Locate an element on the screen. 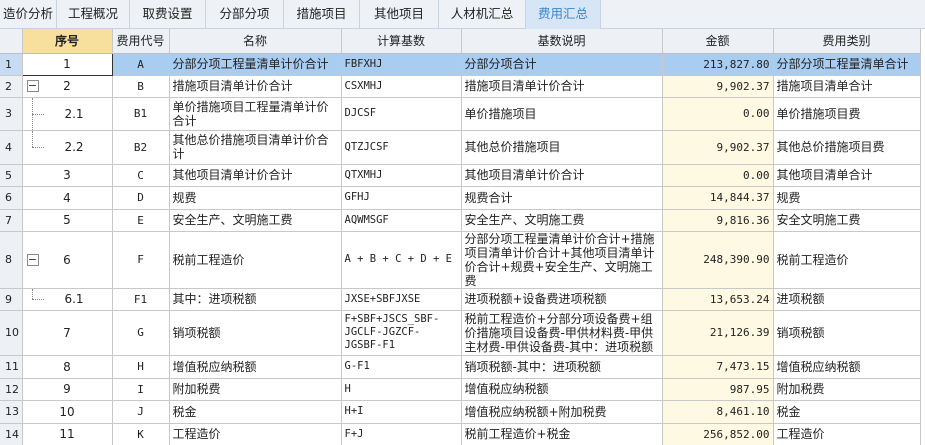 This screenshot has width=925, height=445. cell-seq: 9 is located at coordinates (67, 389).